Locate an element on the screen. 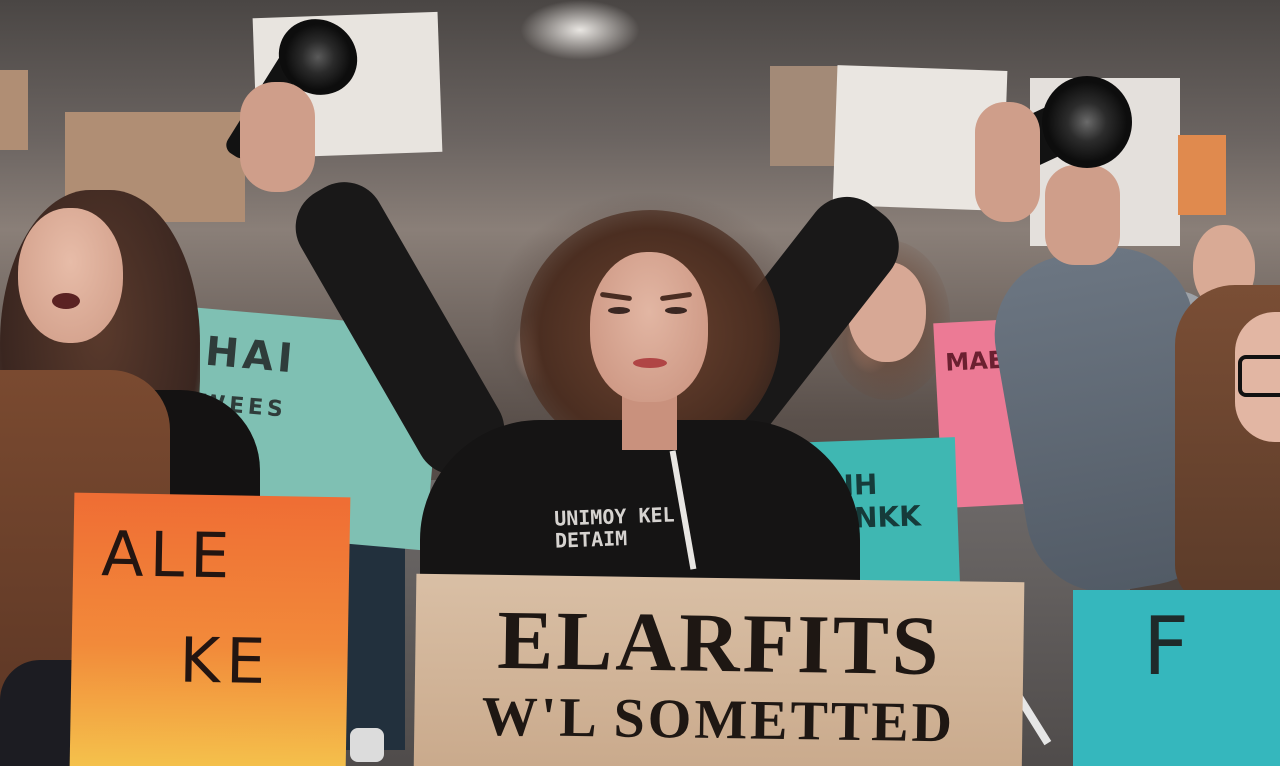  orange-protest-sign: ALE KE is located at coordinates (210, 629).